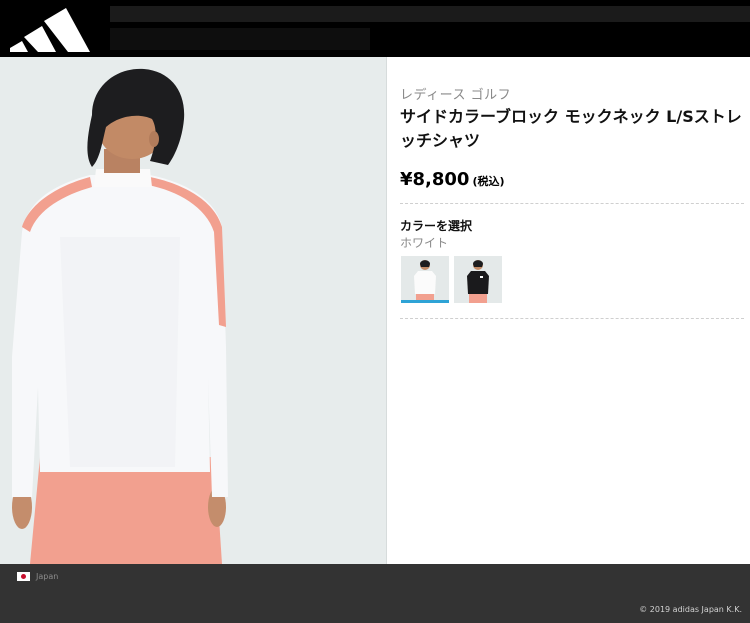  Describe the element at coordinates (375, 593) in the screenshot. I see `site-footer: Japan © 2019 adidas Japan K.K.` at that location.